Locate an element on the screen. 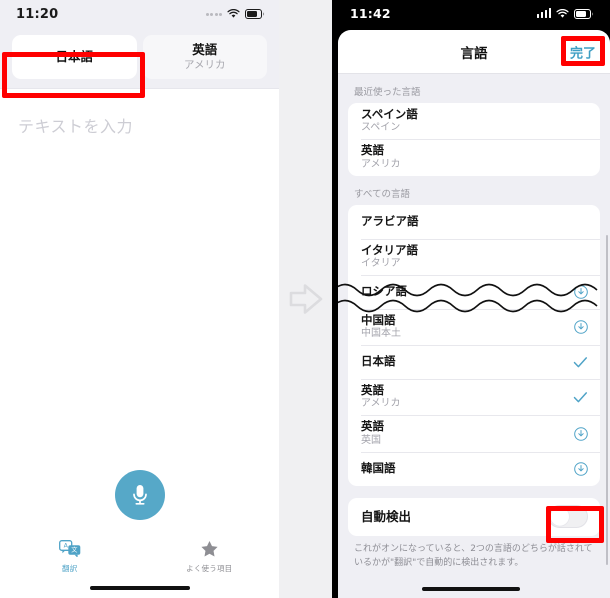  signal-bars-icon is located at coordinates (543, 13).